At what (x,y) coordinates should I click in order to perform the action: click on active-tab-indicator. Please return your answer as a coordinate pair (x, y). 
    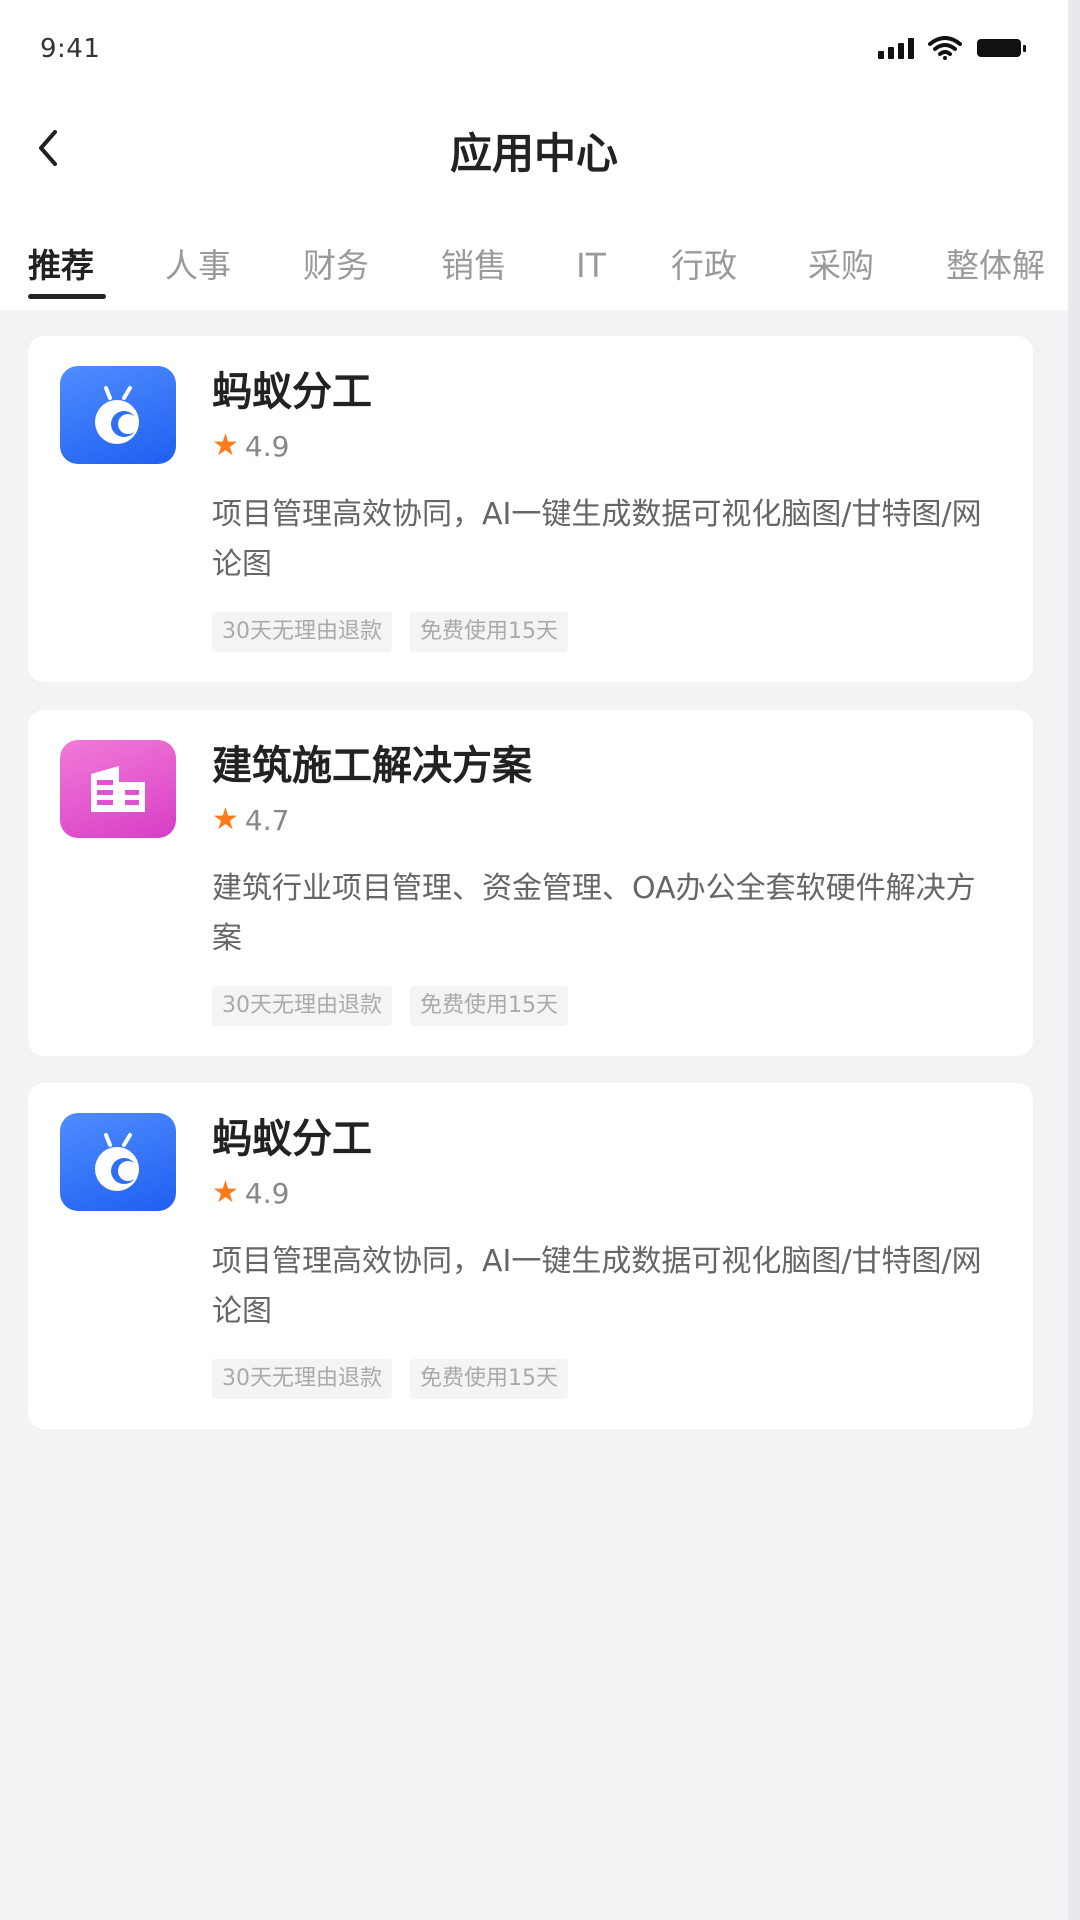
    Looking at the image, I should click on (67, 296).